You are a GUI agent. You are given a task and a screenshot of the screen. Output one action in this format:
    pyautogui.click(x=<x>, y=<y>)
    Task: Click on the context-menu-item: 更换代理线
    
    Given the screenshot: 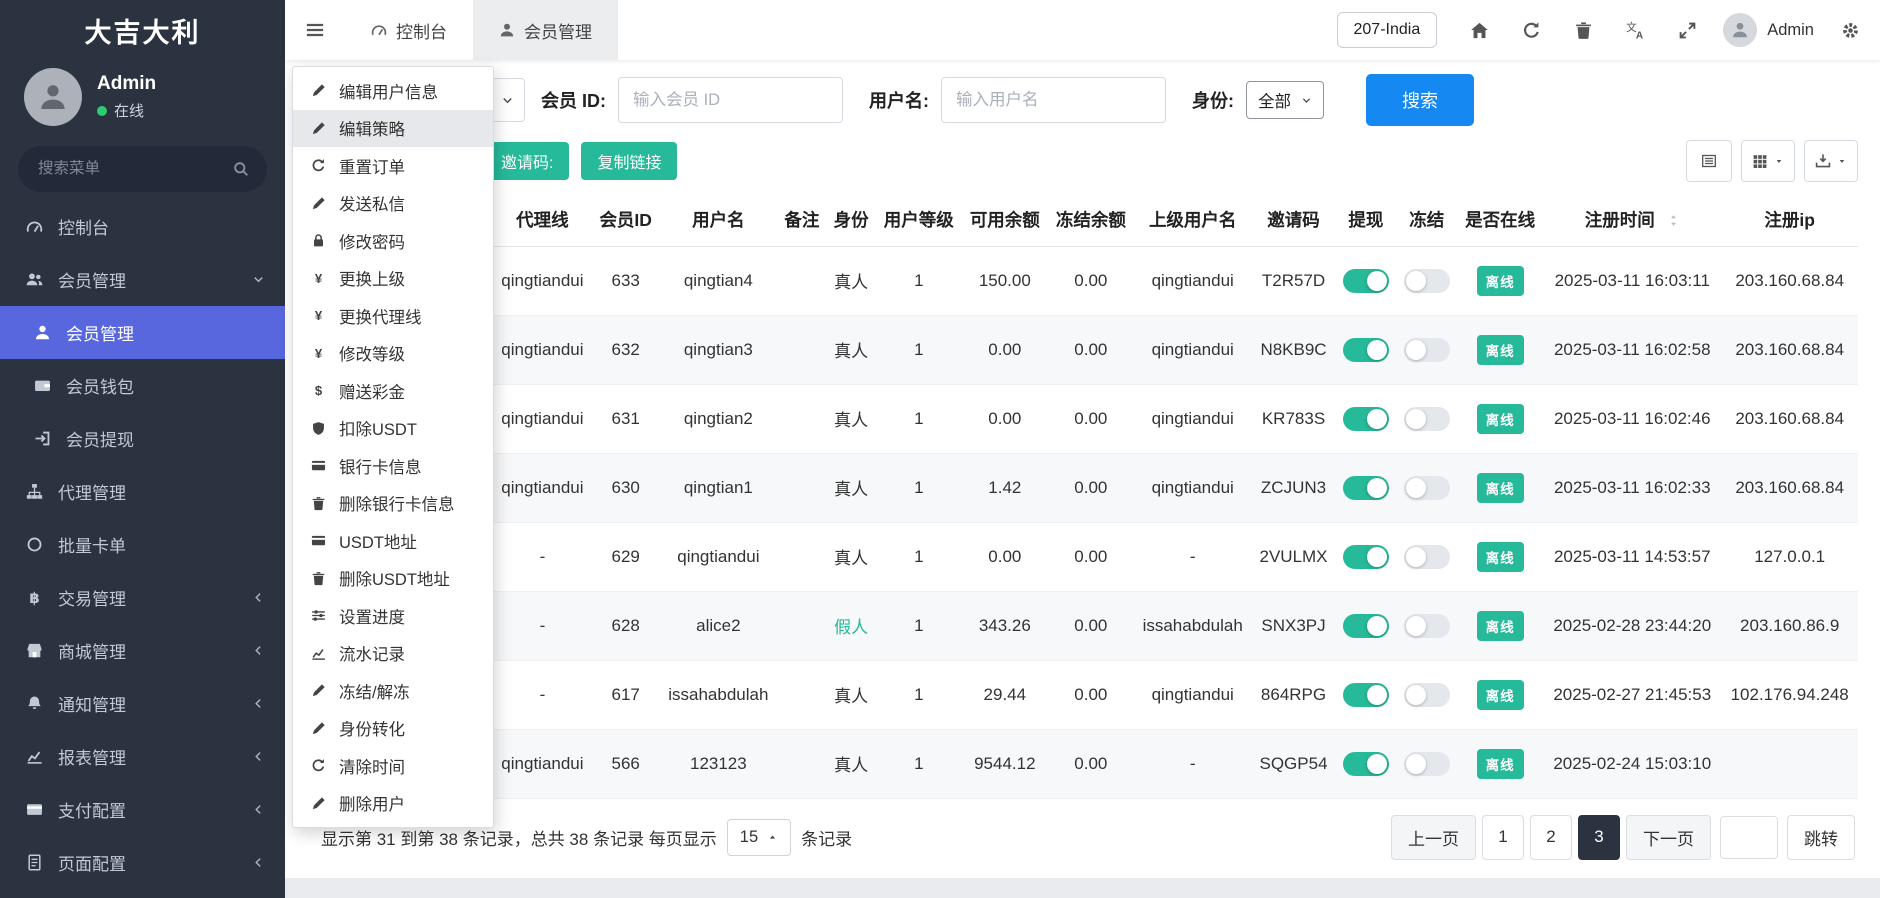 What is the action you would take?
    pyautogui.click(x=393, y=316)
    